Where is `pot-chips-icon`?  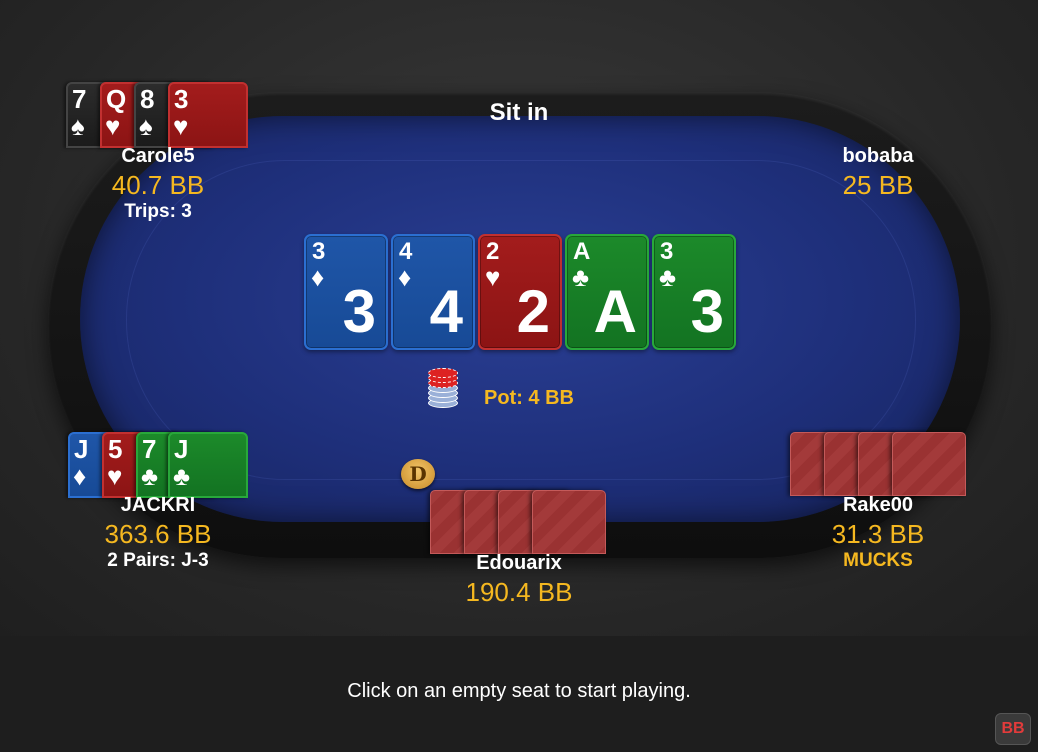 pot-chips-icon is located at coordinates (443, 386).